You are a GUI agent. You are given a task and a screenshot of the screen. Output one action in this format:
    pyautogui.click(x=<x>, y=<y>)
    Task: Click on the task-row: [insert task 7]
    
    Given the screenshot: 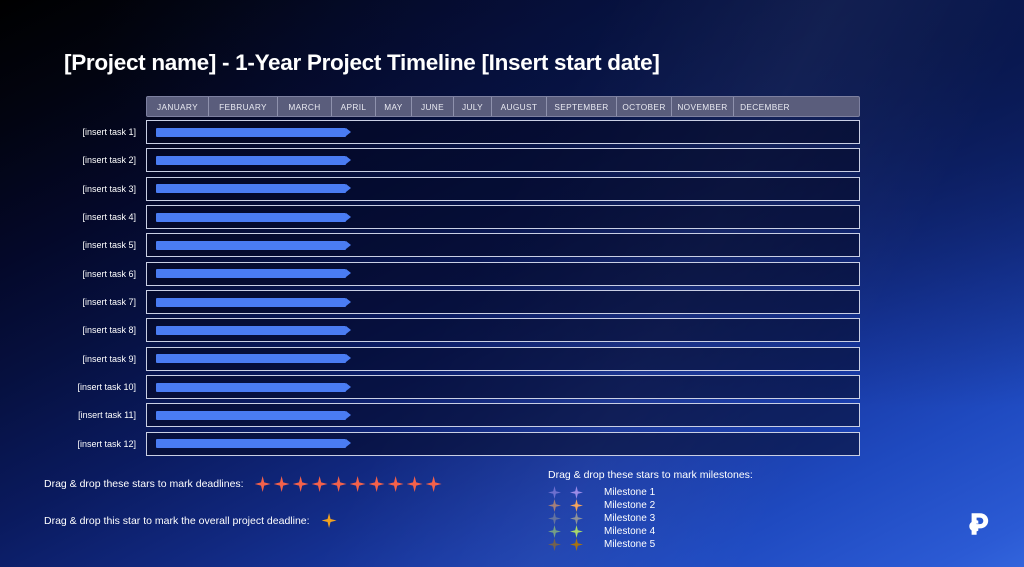 What is the action you would take?
    pyautogui.click(x=471, y=302)
    